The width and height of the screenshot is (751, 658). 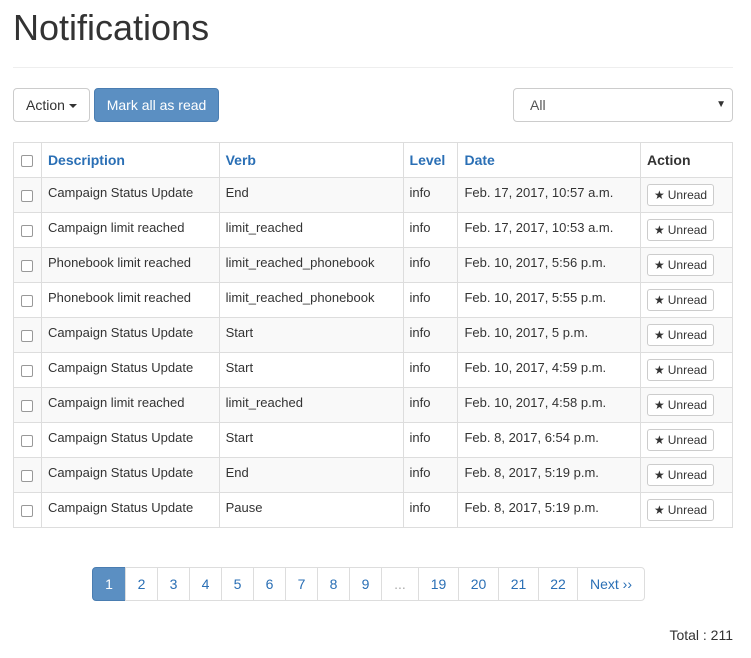 What do you see at coordinates (311, 370) in the screenshot?
I see `row-verb: Start` at bounding box center [311, 370].